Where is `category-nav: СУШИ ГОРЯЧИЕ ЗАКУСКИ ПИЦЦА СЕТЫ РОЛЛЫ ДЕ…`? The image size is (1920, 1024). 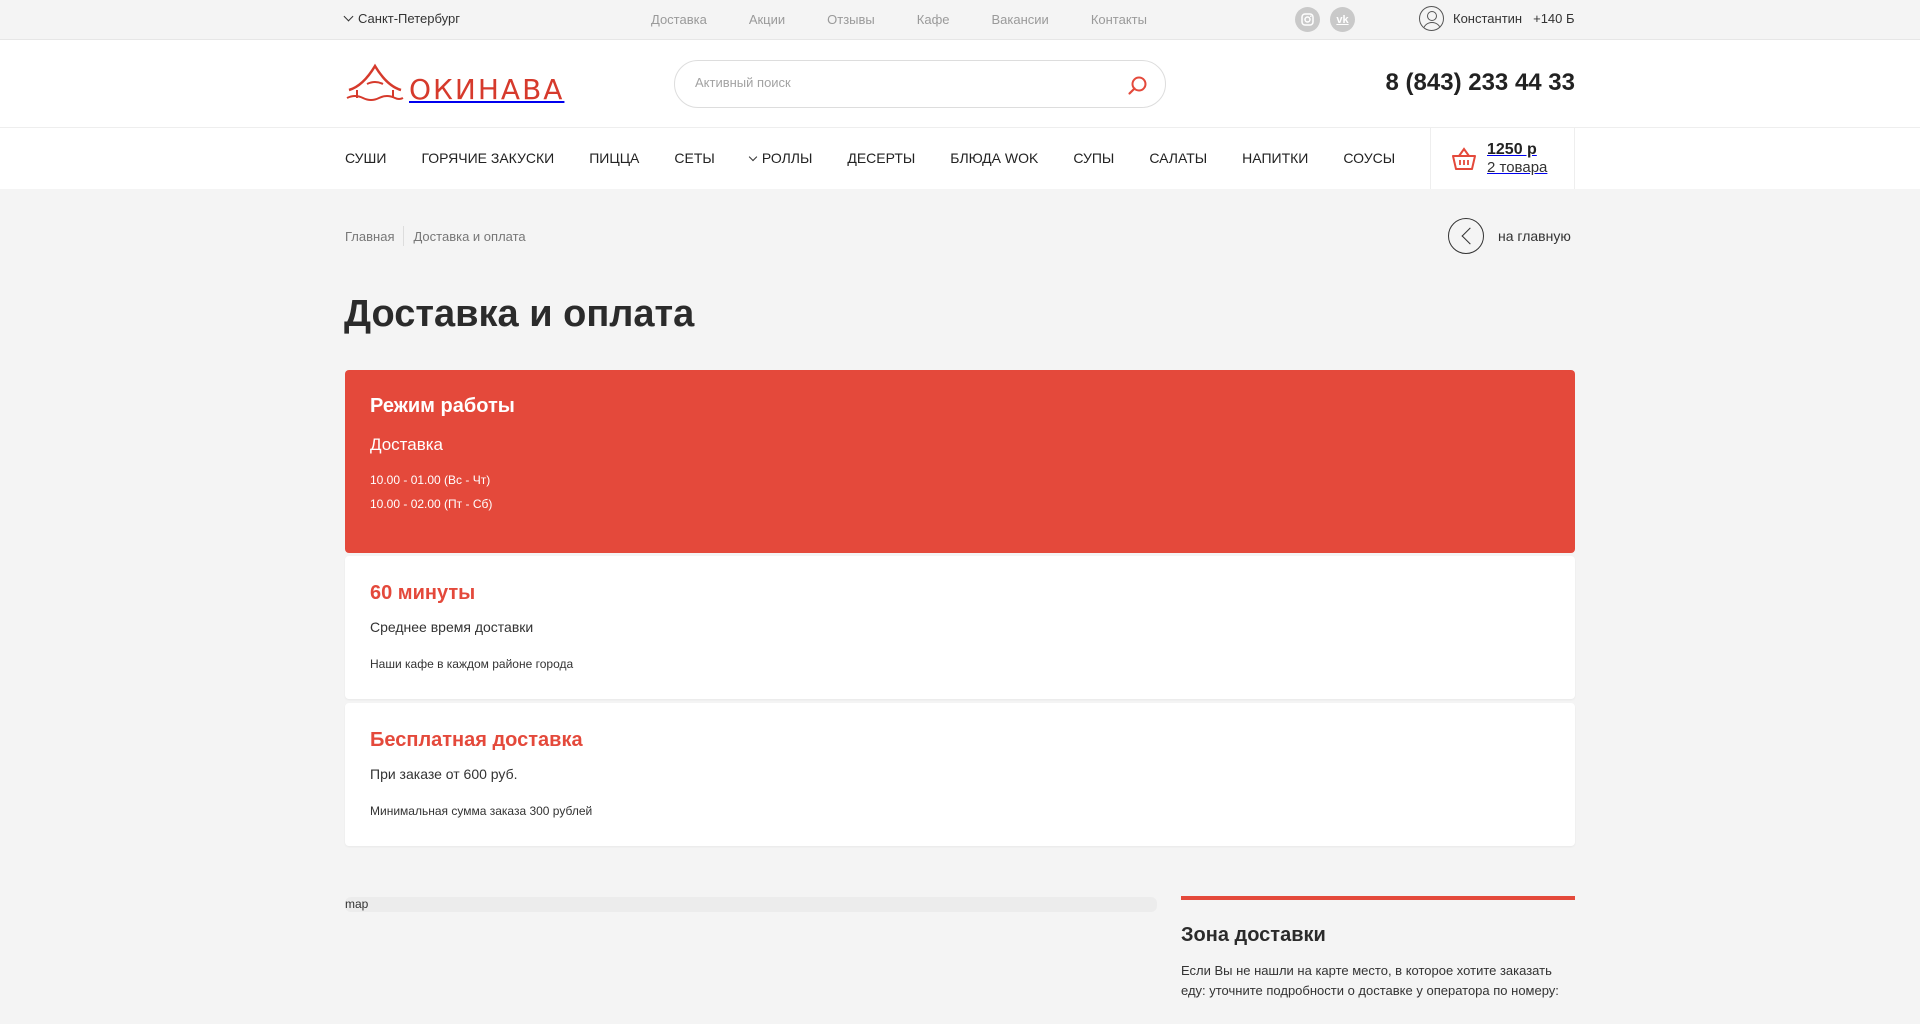 category-nav: СУШИ ГОРЯЧИЕ ЗАКУСКИ ПИЦЦА СЕТЫ РОЛЛЫ ДЕ… is located at coordinates (960, 158).